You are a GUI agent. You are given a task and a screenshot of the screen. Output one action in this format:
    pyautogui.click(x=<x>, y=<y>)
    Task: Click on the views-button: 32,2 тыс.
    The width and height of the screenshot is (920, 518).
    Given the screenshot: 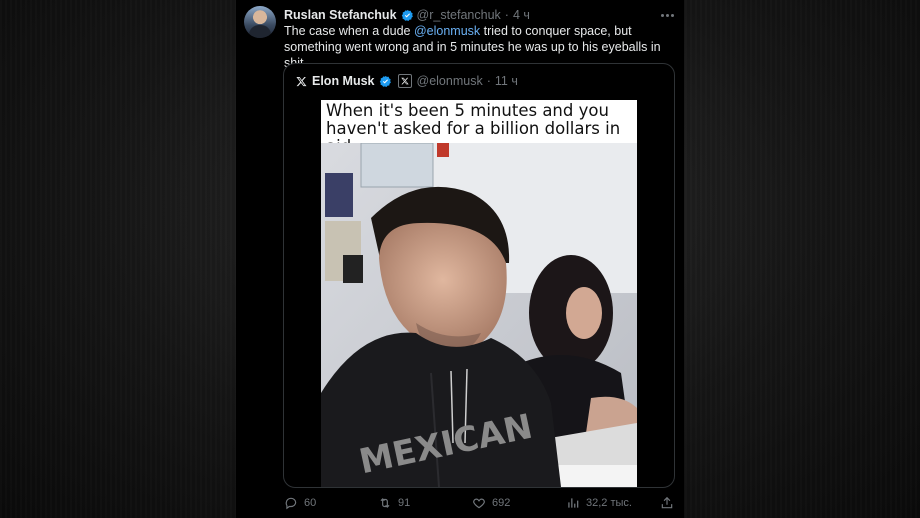 What is the action you would take?
    pyautogui.click(x=599, y=503)
    